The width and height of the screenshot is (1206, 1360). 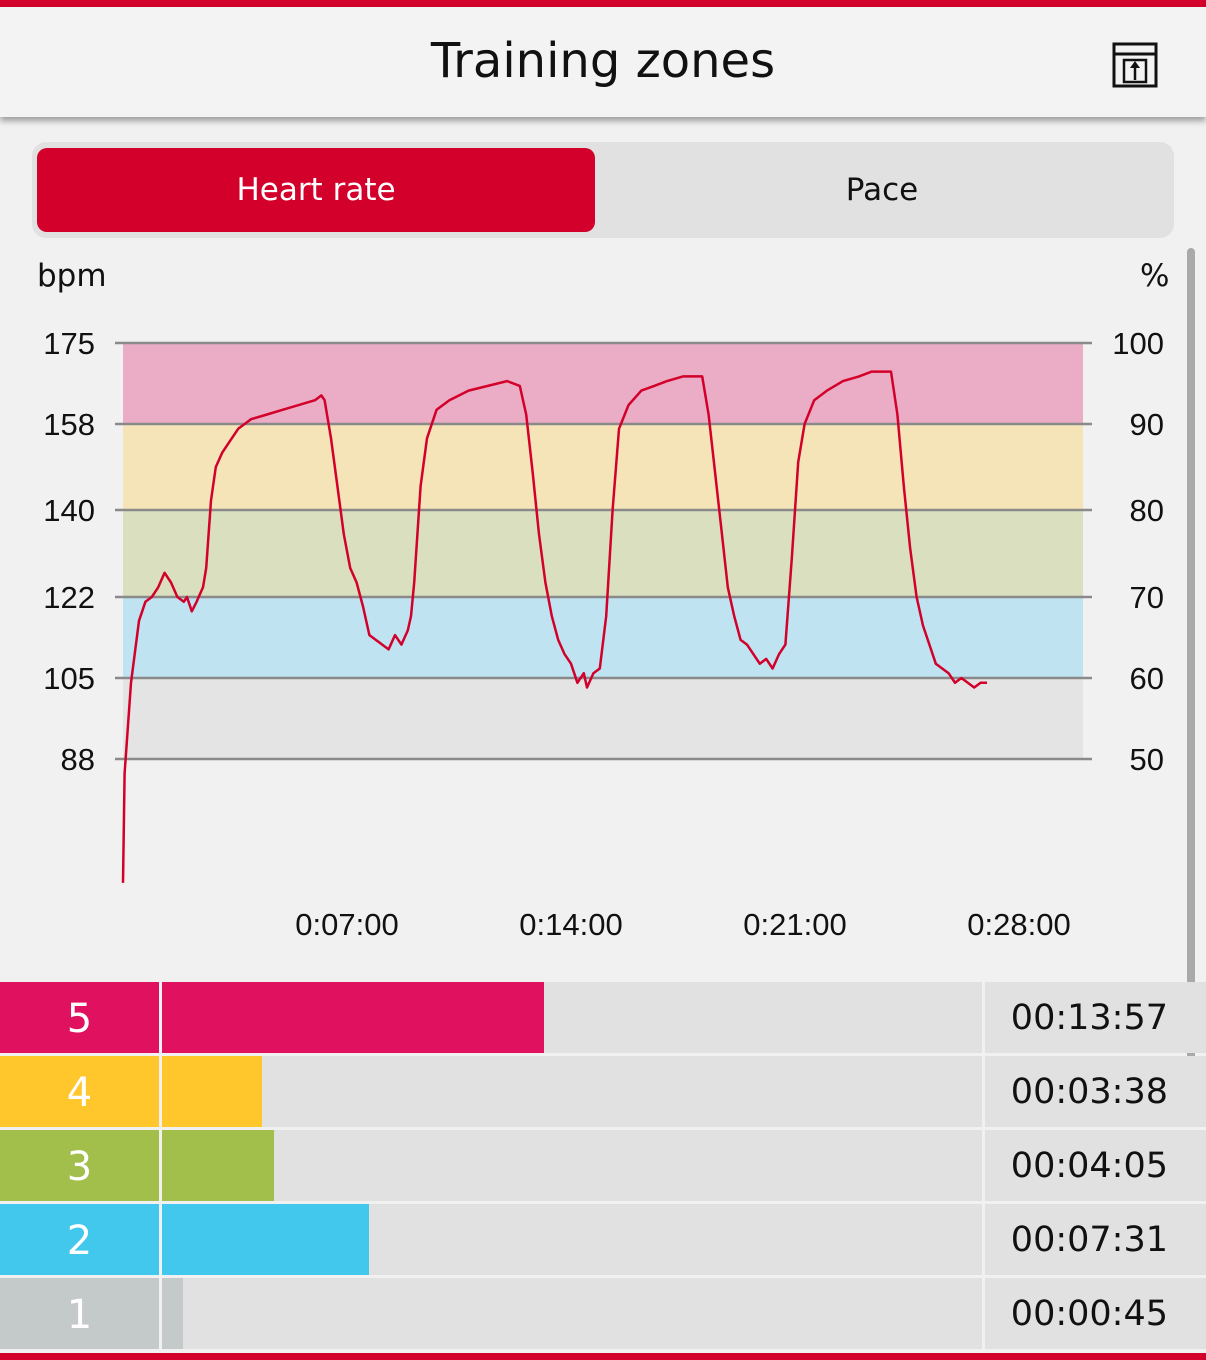 I want to click on y-right-tick-label: 80, so click(x=1147, y=510).